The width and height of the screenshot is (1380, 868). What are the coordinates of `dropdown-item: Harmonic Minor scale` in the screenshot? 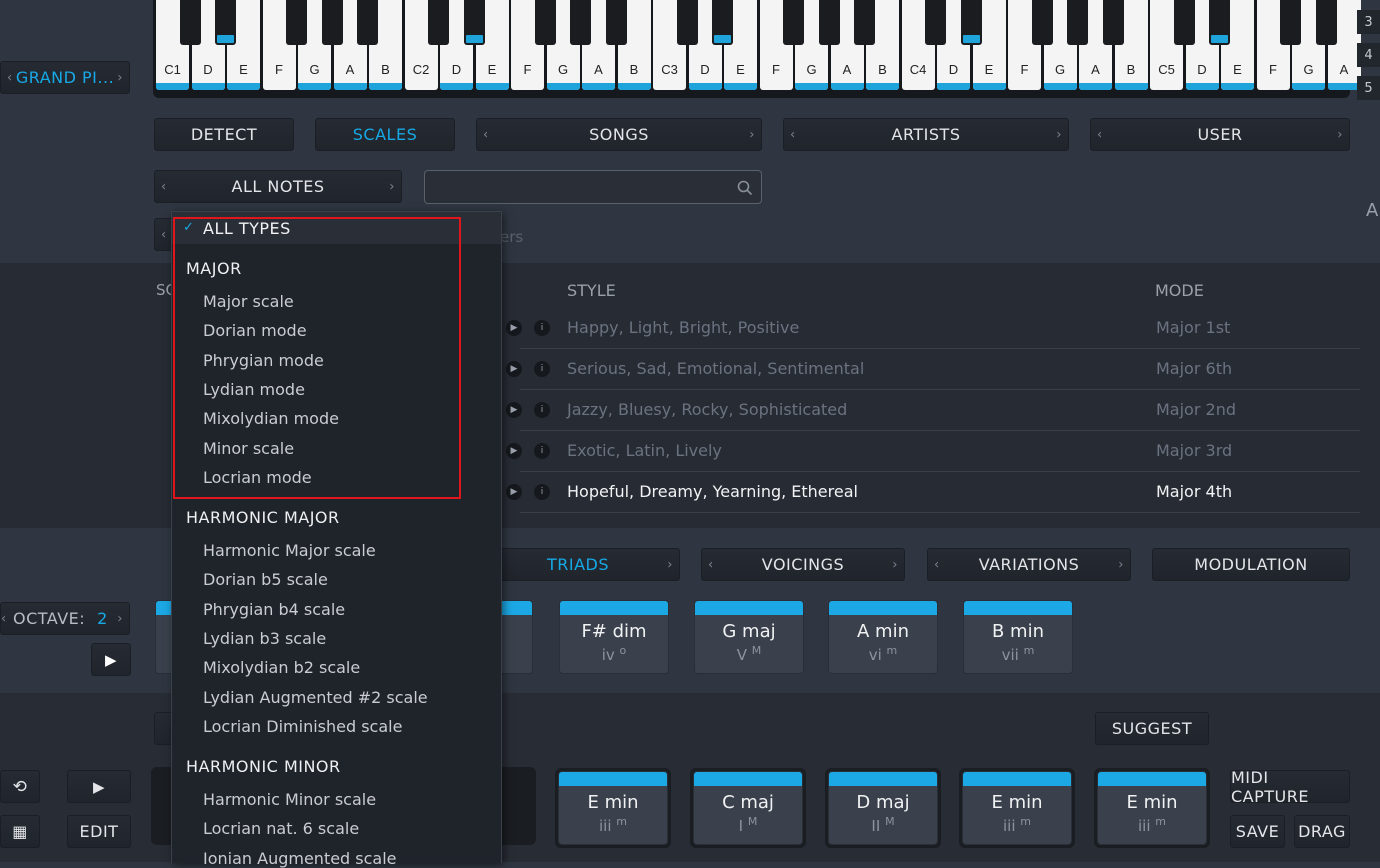 It's located at (289, 799).